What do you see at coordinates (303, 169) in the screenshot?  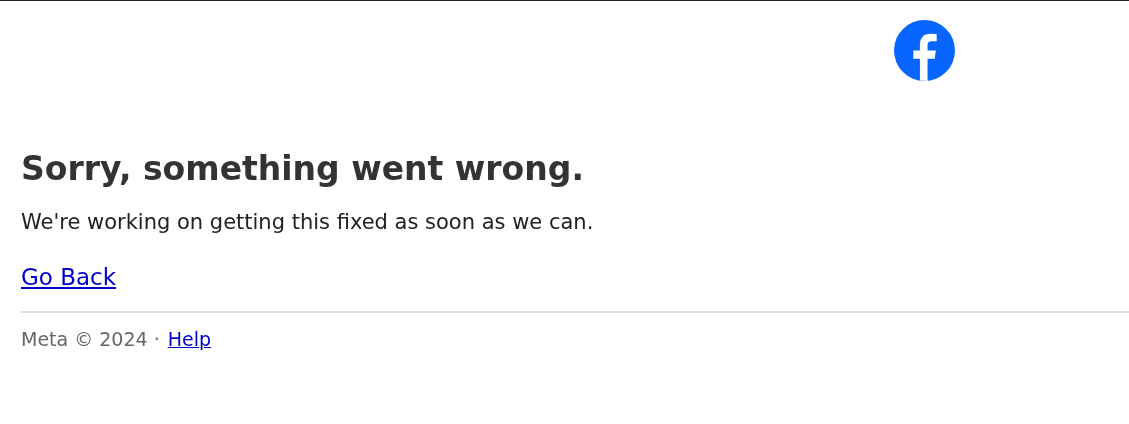 I see `error-heading: Sorry, something went wrong.` at bounding box center [303, 169].